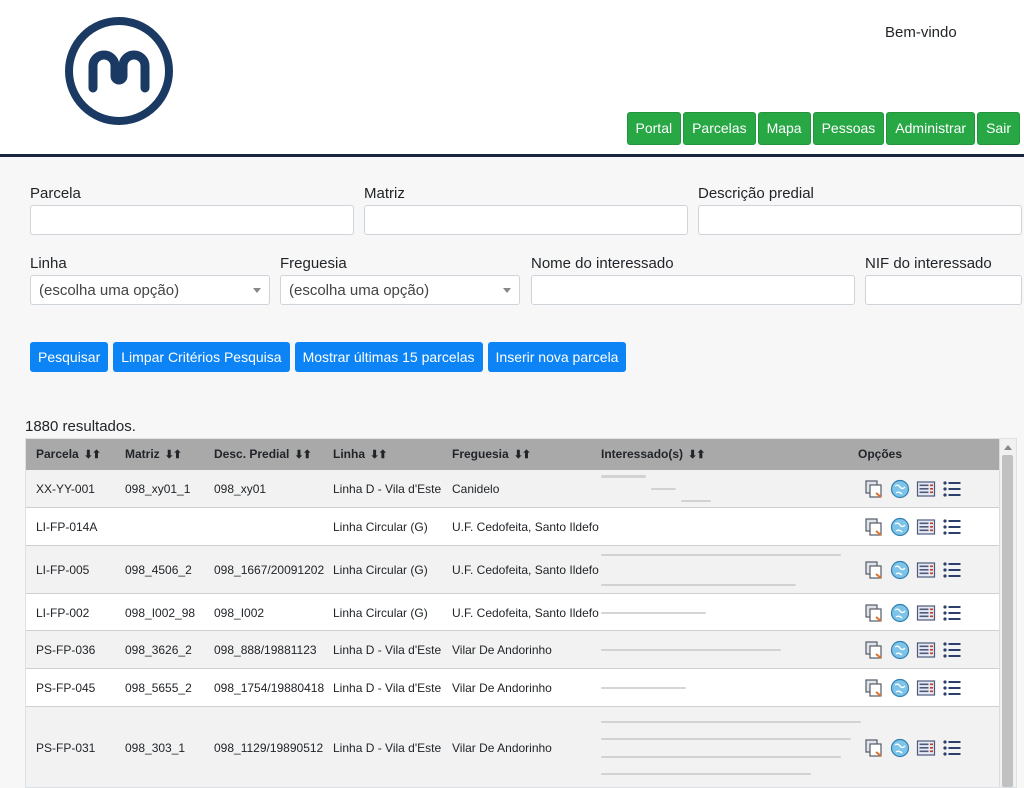  Describe the element at coordinates (931, 128) in the screenshot. I see `nav-administrar-button: Administrar` at that location.